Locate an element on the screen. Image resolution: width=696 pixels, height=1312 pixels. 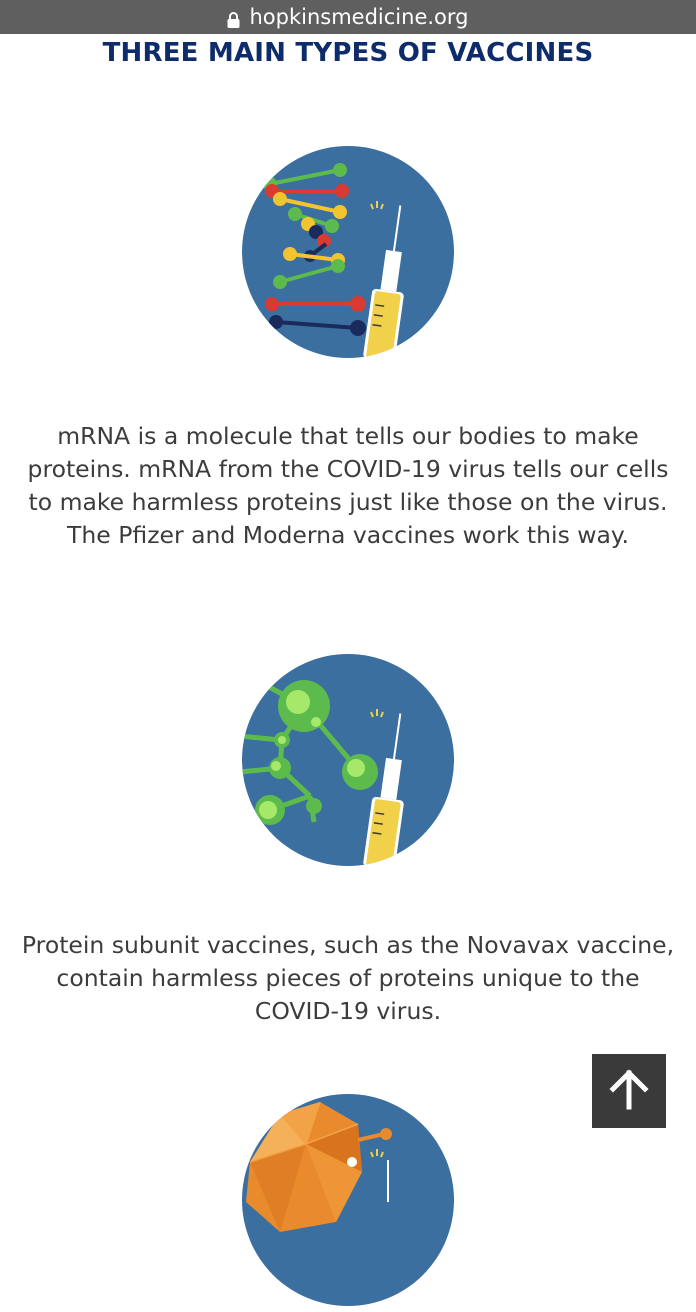
mrna-dna-syringe-icon is located at coordinates (348, 252).